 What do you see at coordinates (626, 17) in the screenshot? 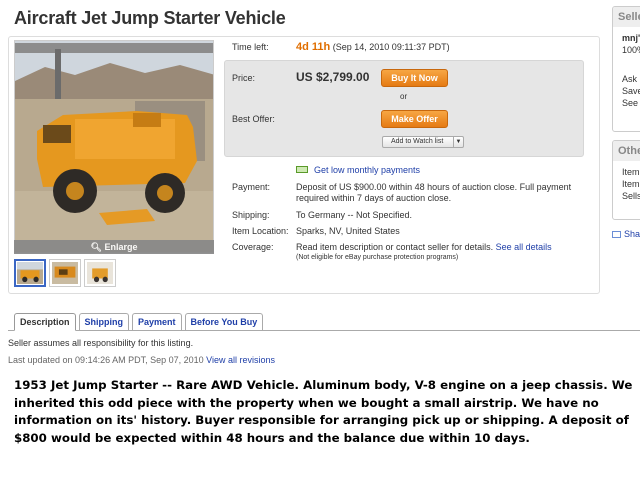
I see `seller-info-heading: Selle` at bounding box center [626, 17].